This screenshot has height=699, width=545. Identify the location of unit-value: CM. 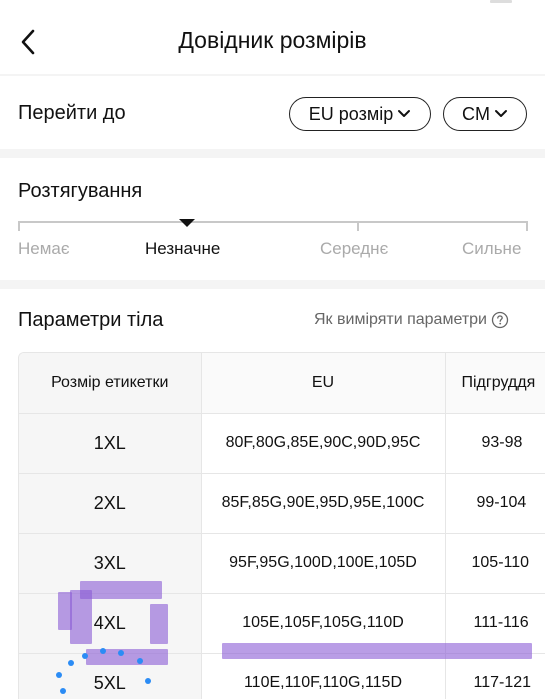
(476, 113).